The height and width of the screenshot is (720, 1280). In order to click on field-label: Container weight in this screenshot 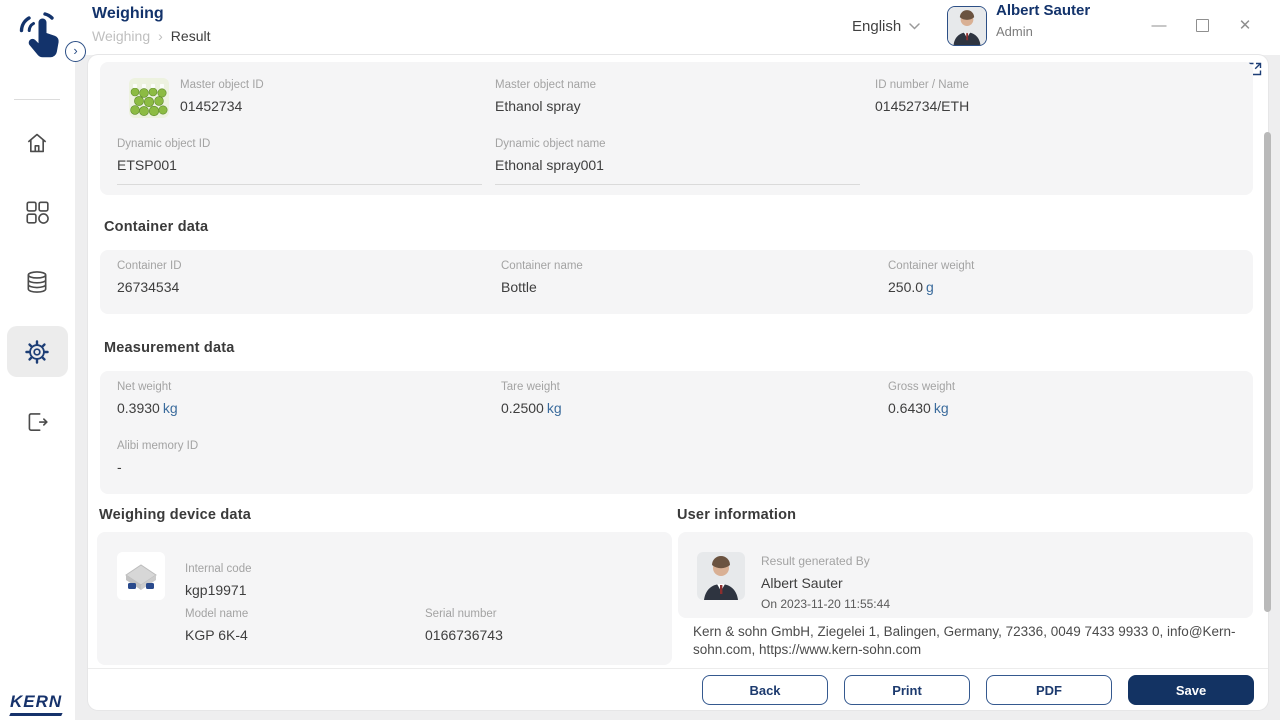, I will do `click(931, 266)`.